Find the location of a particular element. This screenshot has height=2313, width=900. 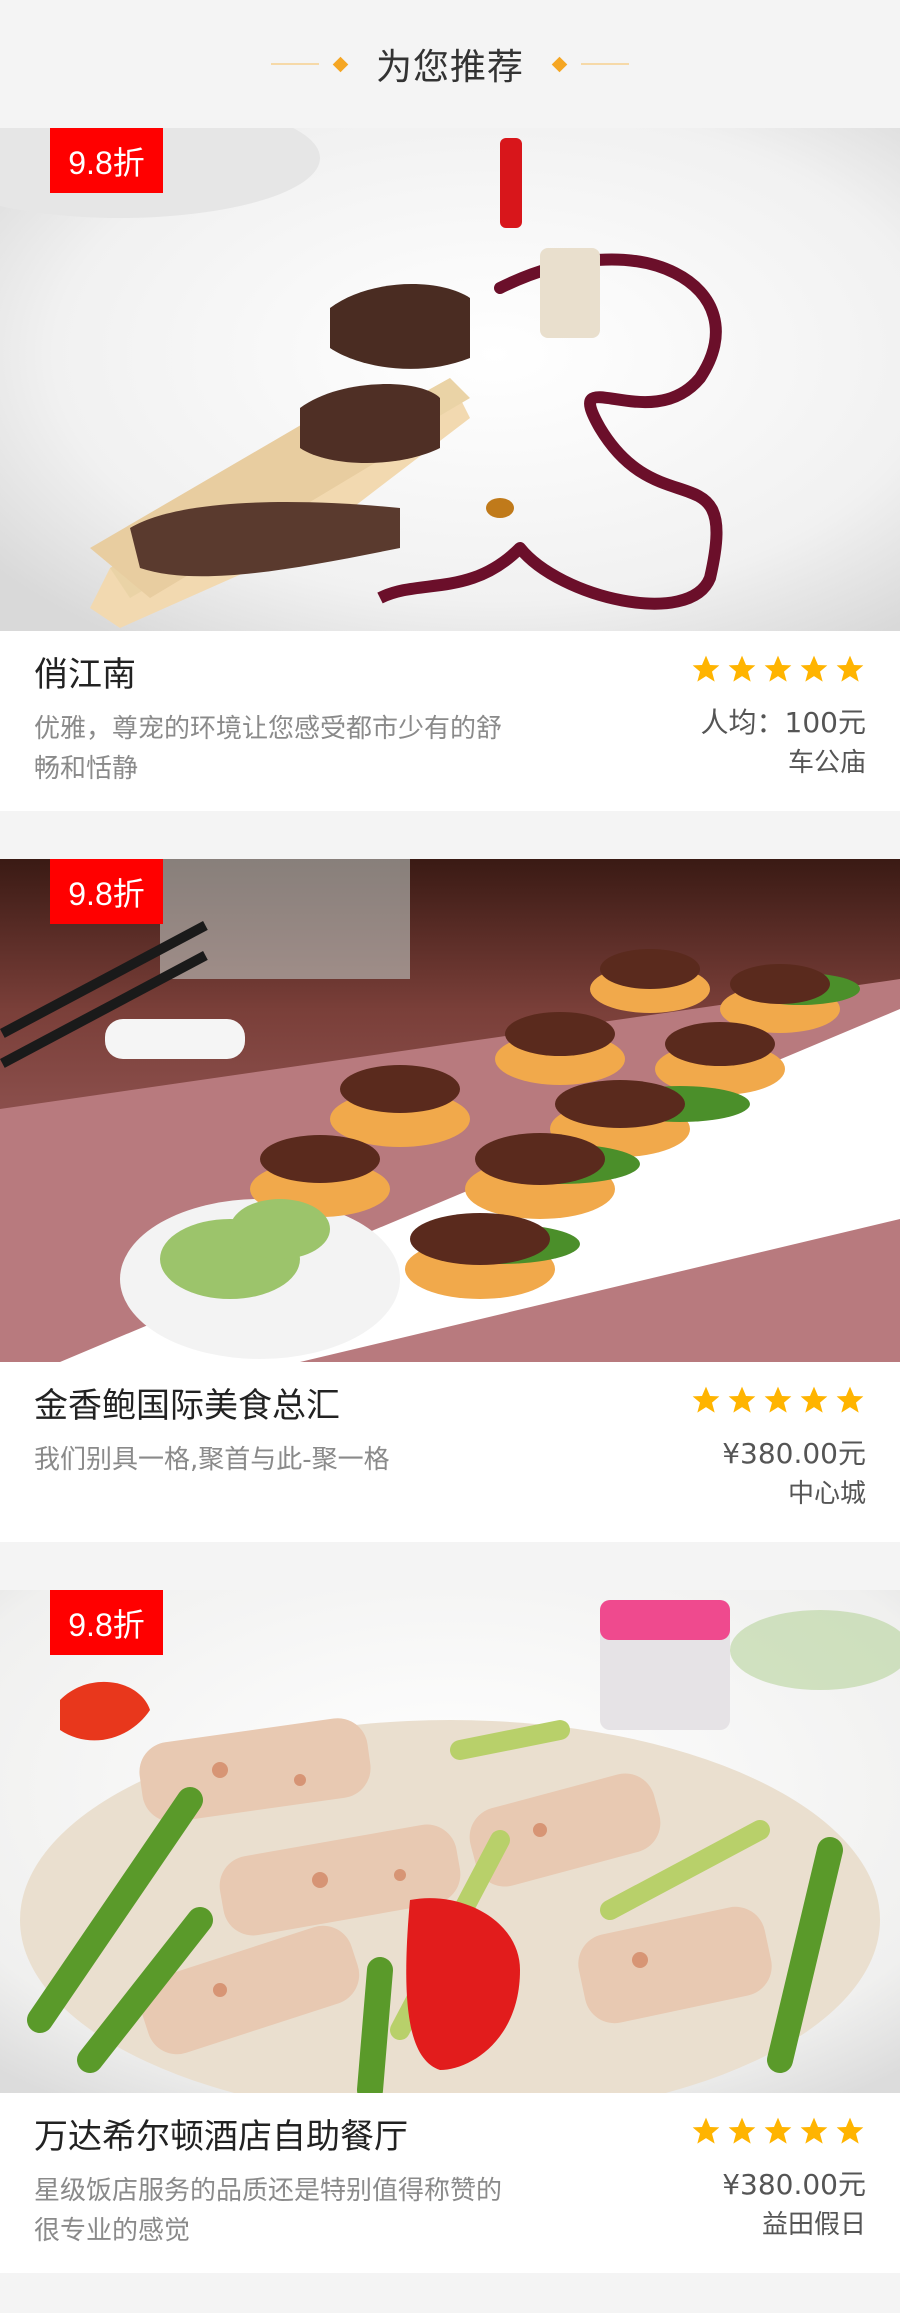

location: 益田假日 is located at coordinates (813, 2225).